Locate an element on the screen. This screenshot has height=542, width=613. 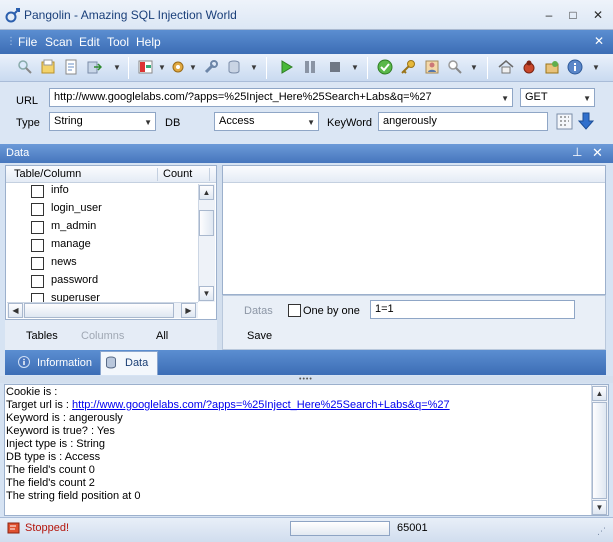
menu-file: File is located at coordinates (27, 42).